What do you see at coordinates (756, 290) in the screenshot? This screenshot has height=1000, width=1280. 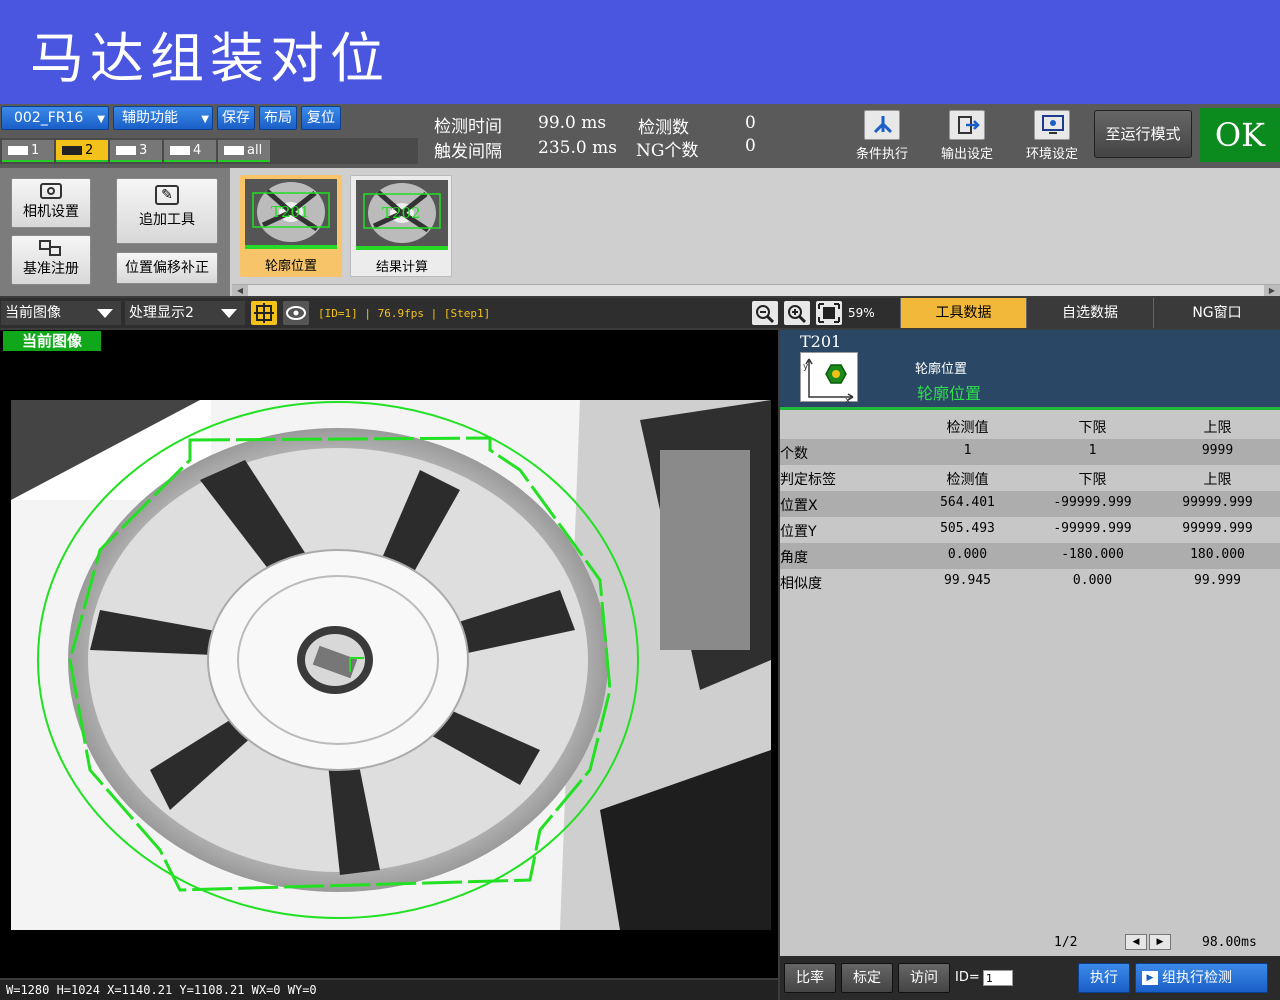 I see `tool-scrollbar: ◀ ▶` at bounding box center [756, 290].